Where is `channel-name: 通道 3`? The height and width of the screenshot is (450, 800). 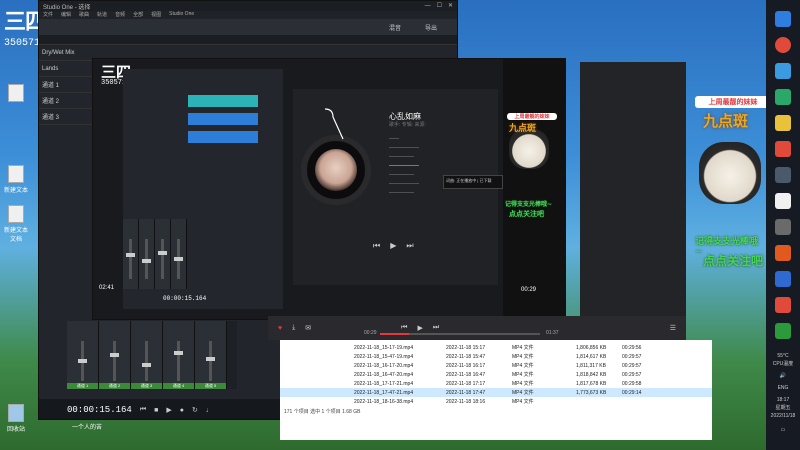 channel-name: 通道 3 is located at coordinates (146, 386).